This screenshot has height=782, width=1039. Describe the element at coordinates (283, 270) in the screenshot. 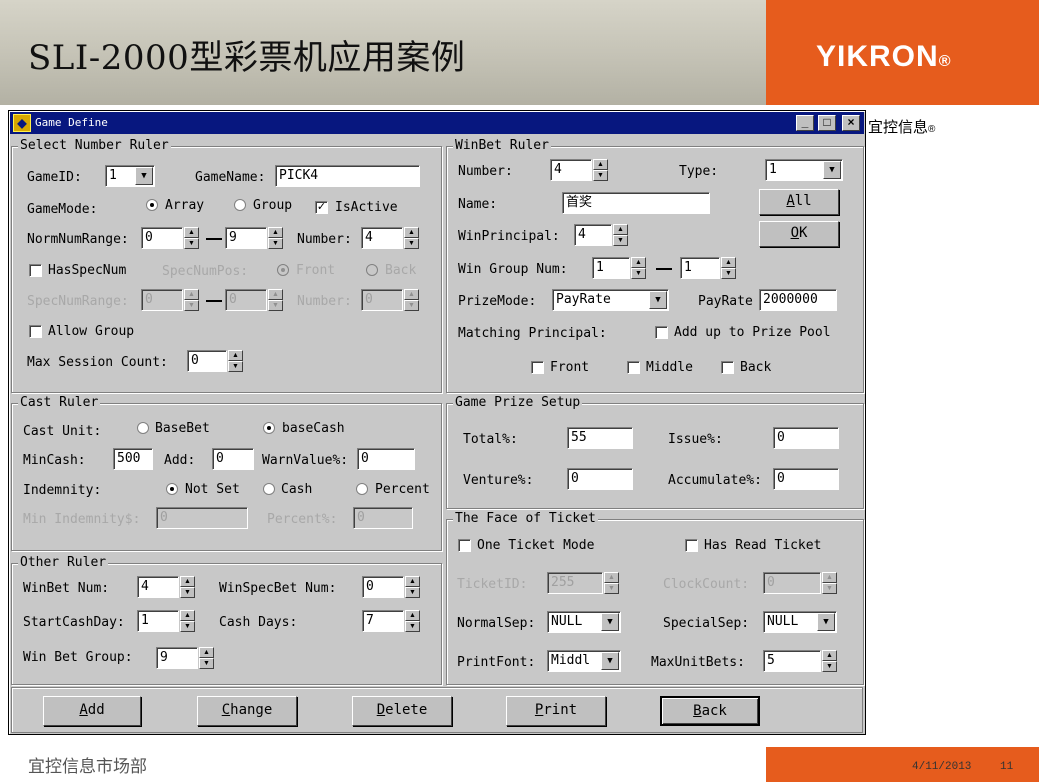

I see `spec-front-radio` at that location.